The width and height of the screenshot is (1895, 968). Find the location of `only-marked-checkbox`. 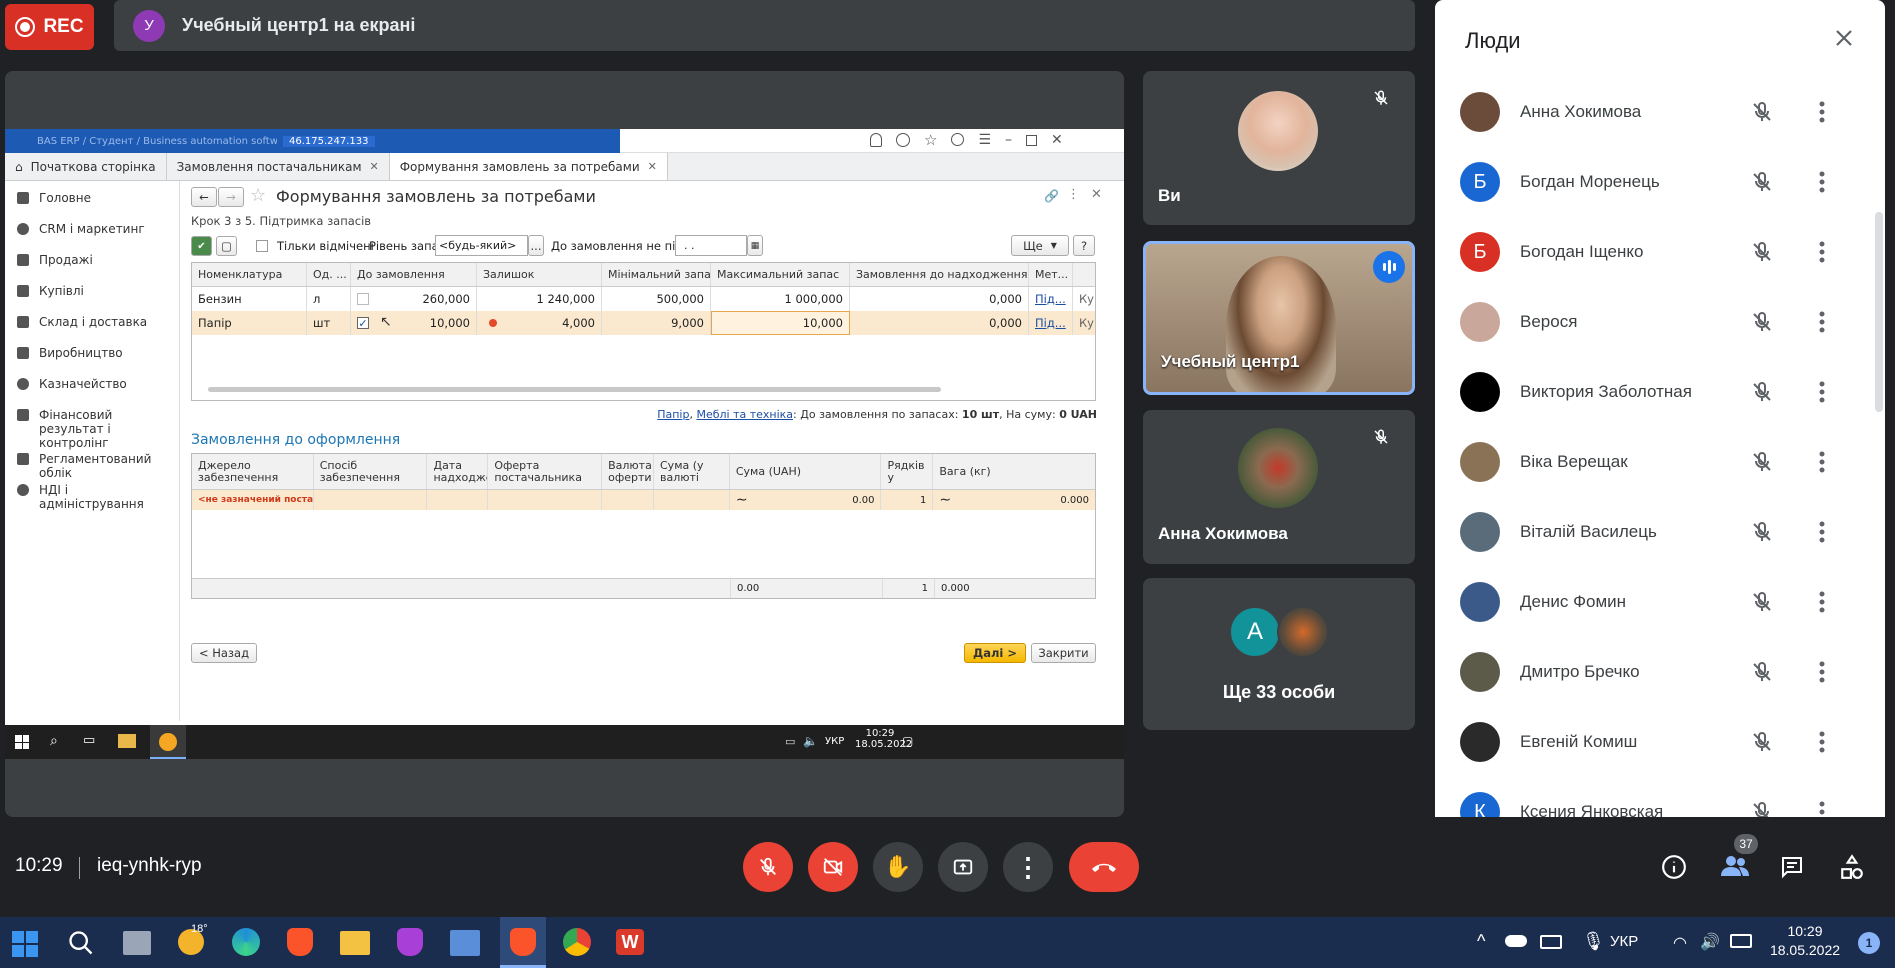

only-marked-checkbox is located at coordinates (262, 246).